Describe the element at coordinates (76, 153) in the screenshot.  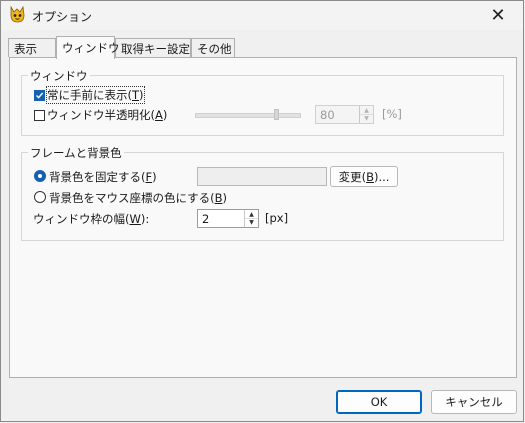
I see `frame-group-title: フレームと背景色` at that location.